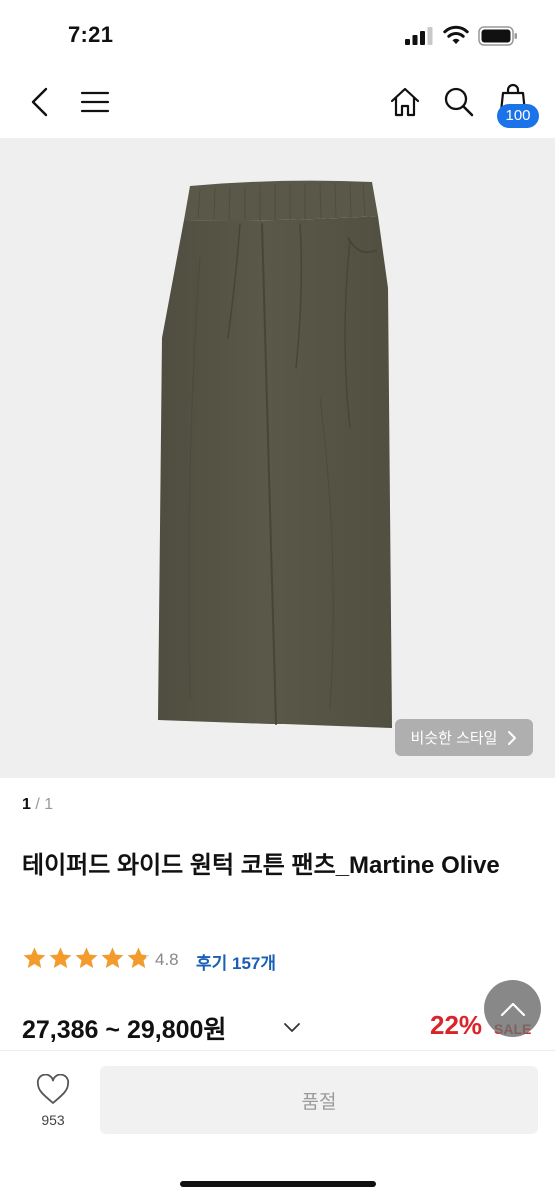 This screenshot has width=555, height=1201. I want to click on chevron-down-icon, so click(292, 1028).